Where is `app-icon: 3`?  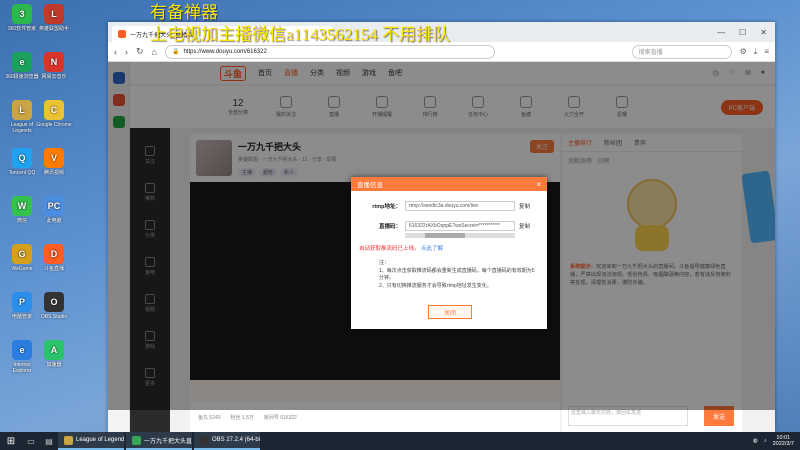 app-icon: 3 is located at coordinates (22, 14).